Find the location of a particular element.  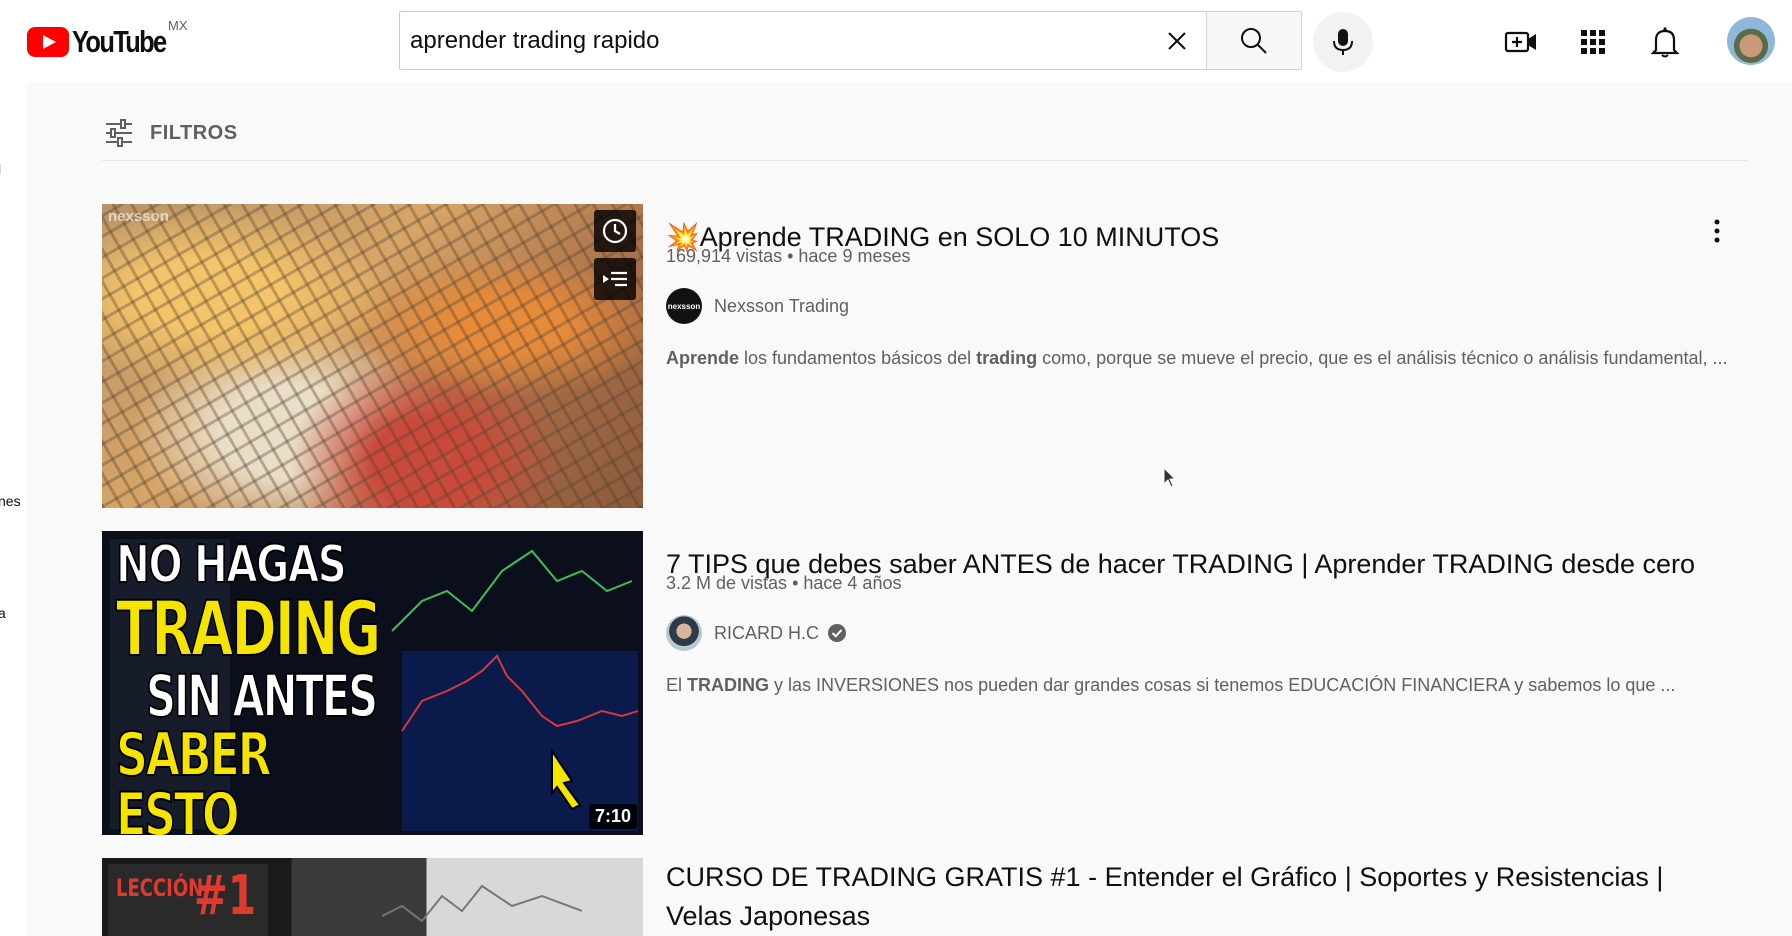

notifications-button is located at coordinates (1665, 42).